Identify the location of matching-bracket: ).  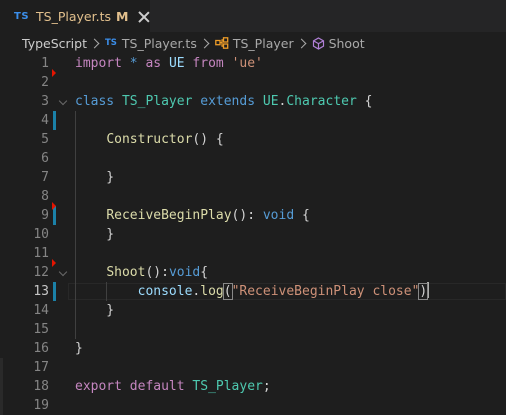
(423, 291).